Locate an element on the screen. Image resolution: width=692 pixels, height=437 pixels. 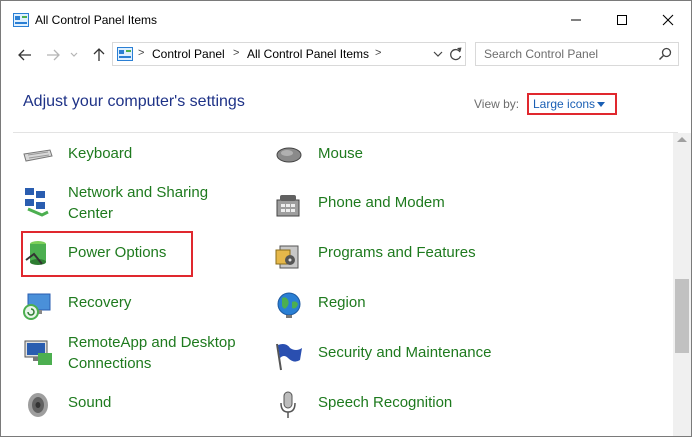
item-power-options: Power Options is located at coordinates (107, 260).